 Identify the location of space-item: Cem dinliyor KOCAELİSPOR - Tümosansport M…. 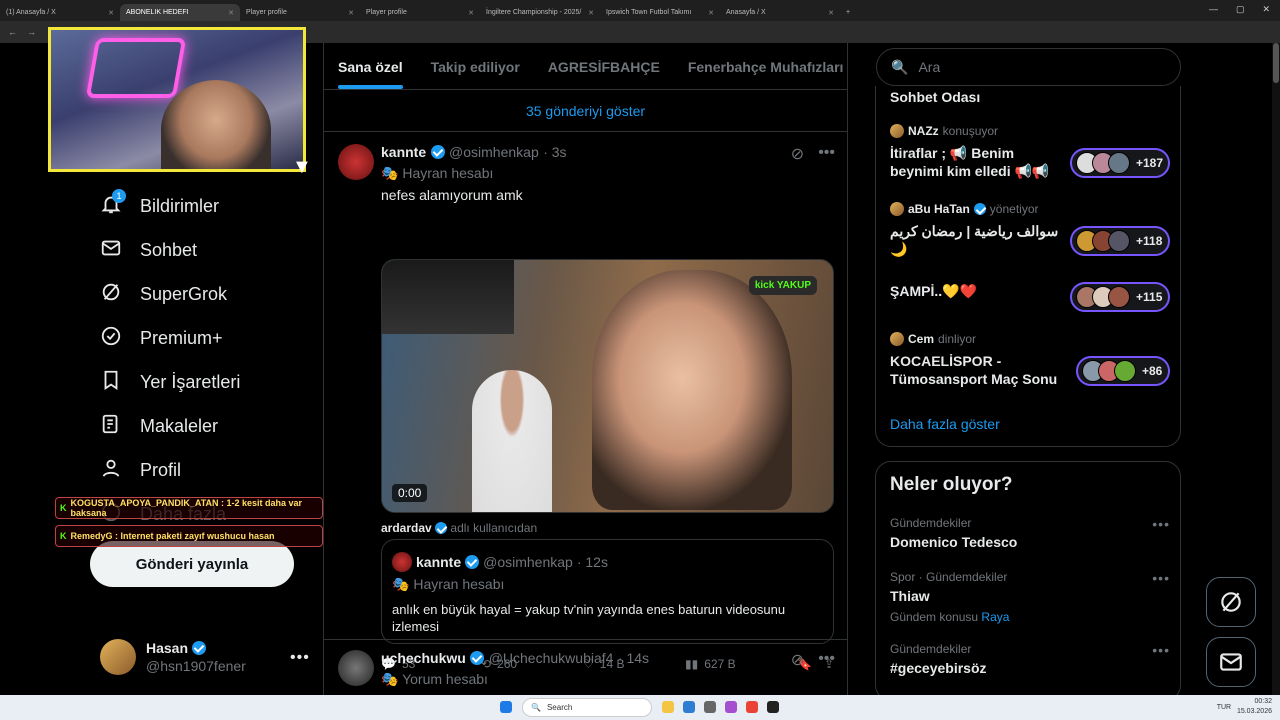
(1030, 360).